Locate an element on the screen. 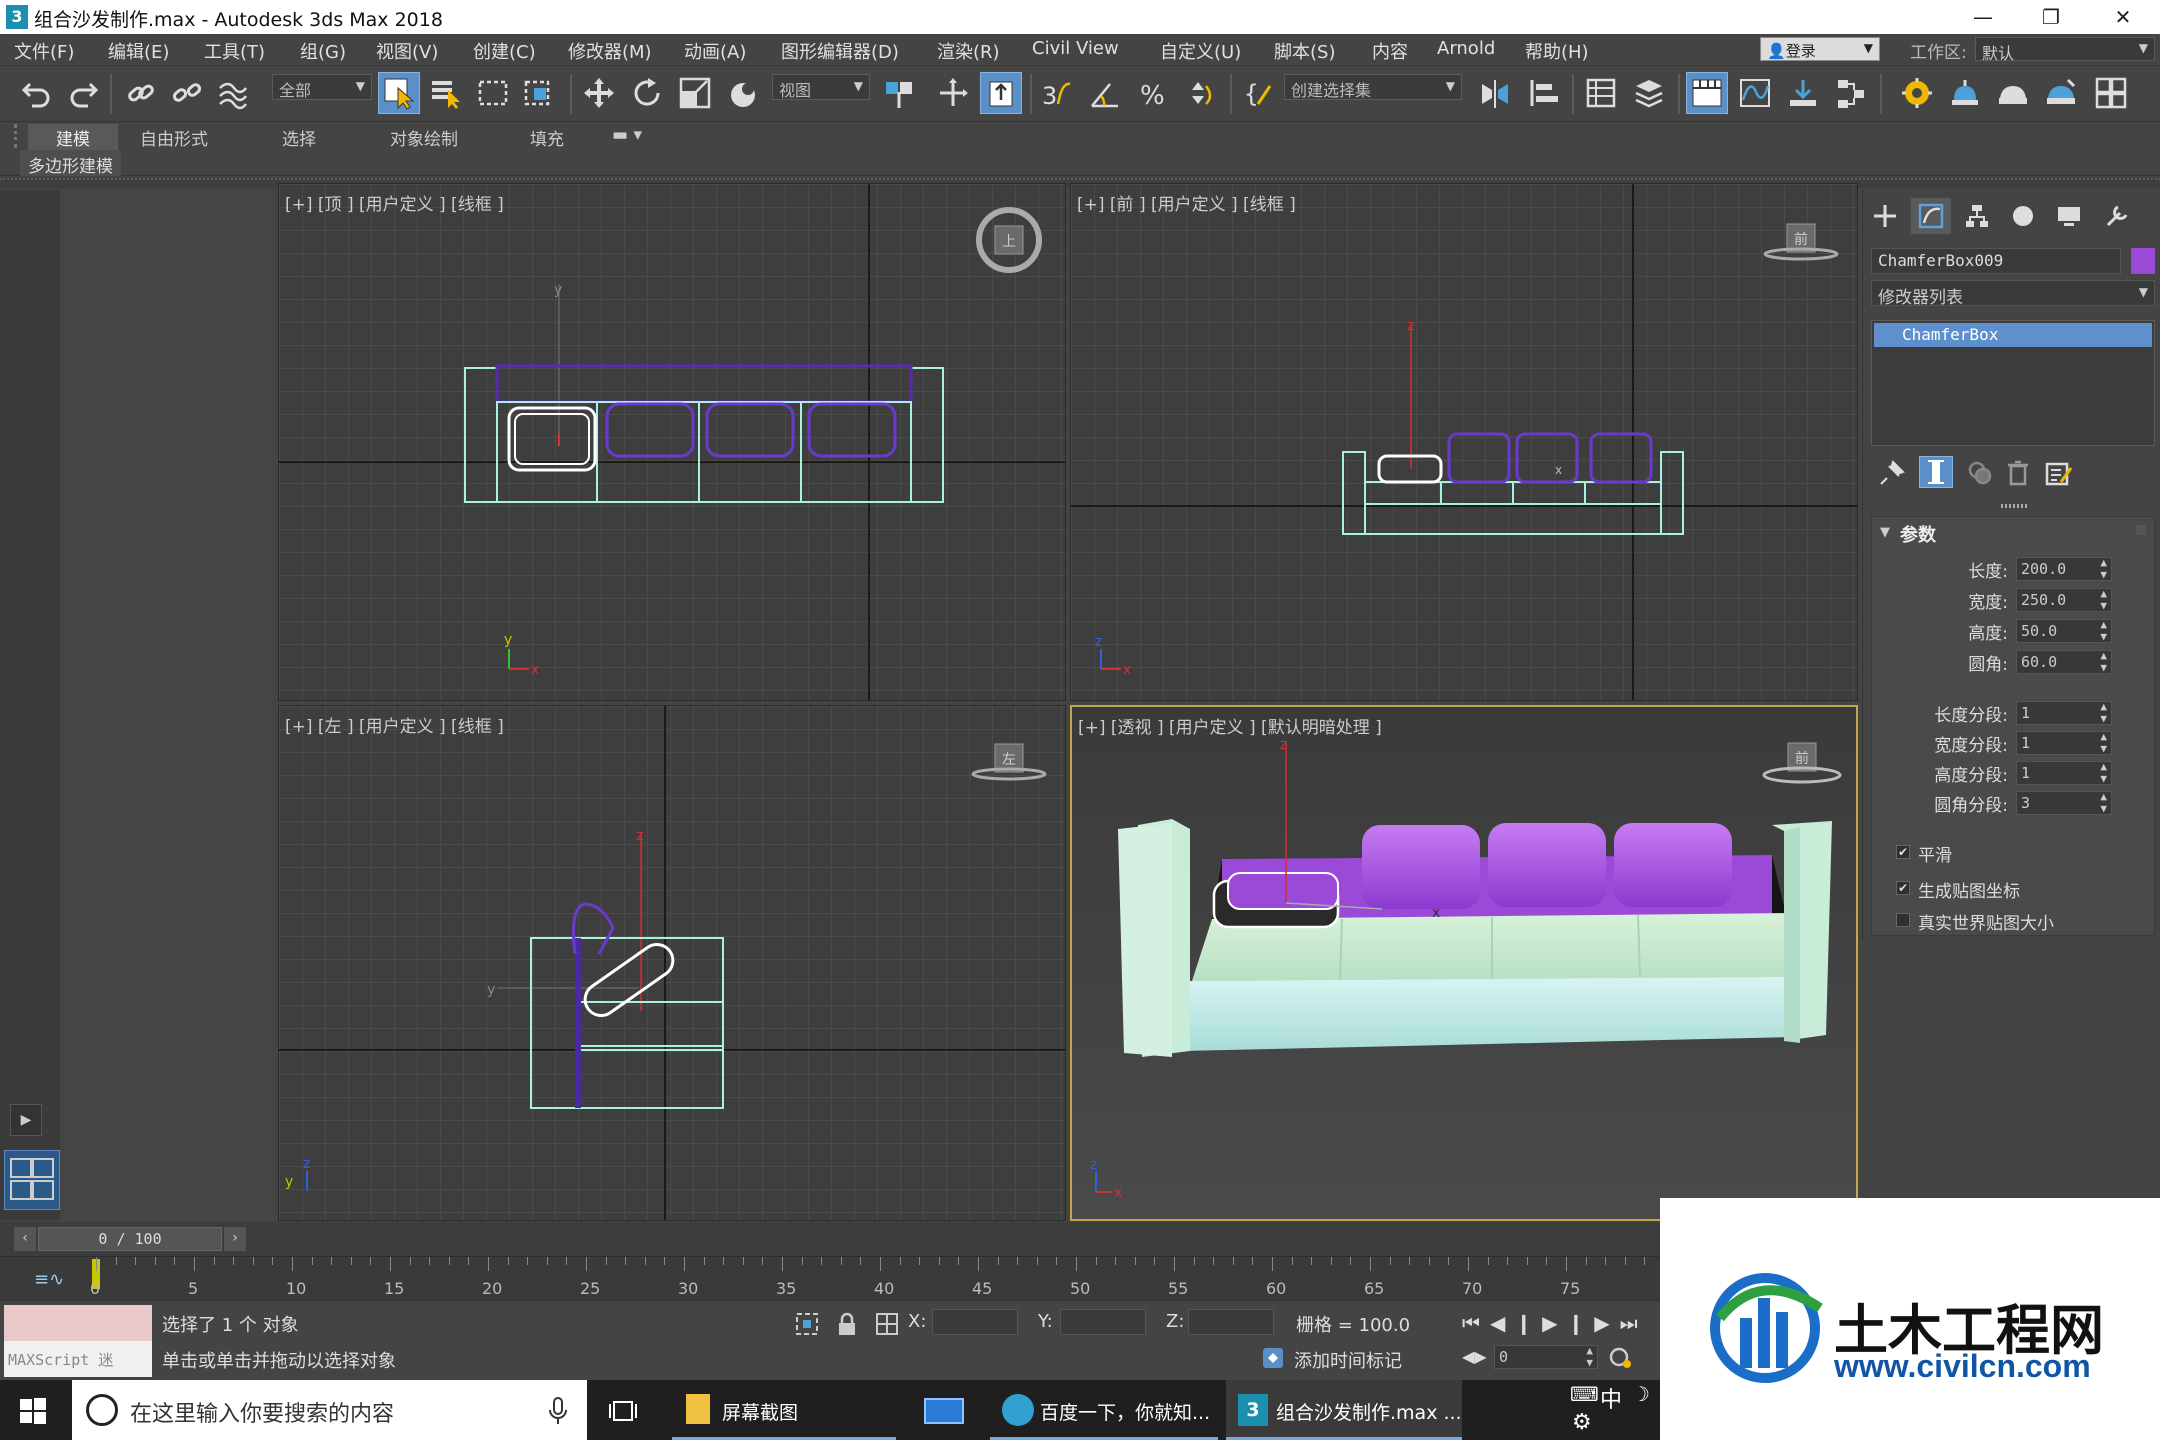 The image size is (2160, 1440). menu-group: 组(G) is located at coordinates (323, 51).